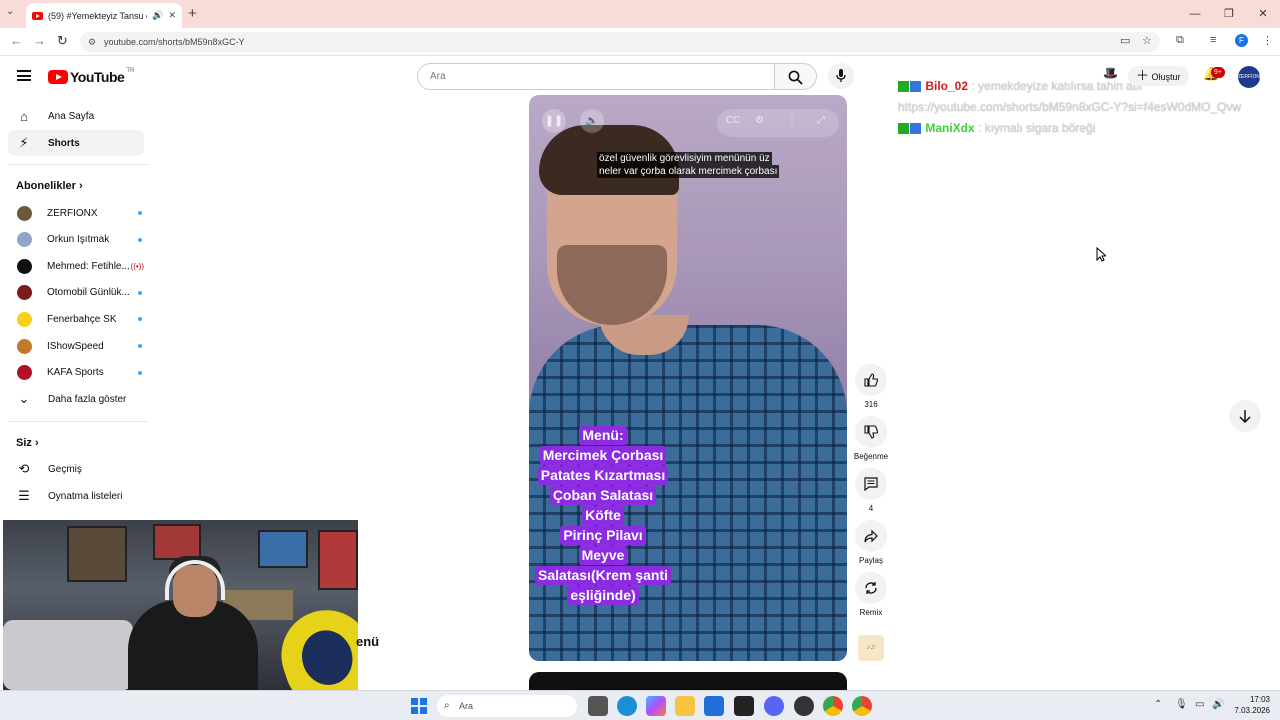 The width and height of the screenshot is (1280, 720). I want to click on file-explorer-icon, so click(685, 706).